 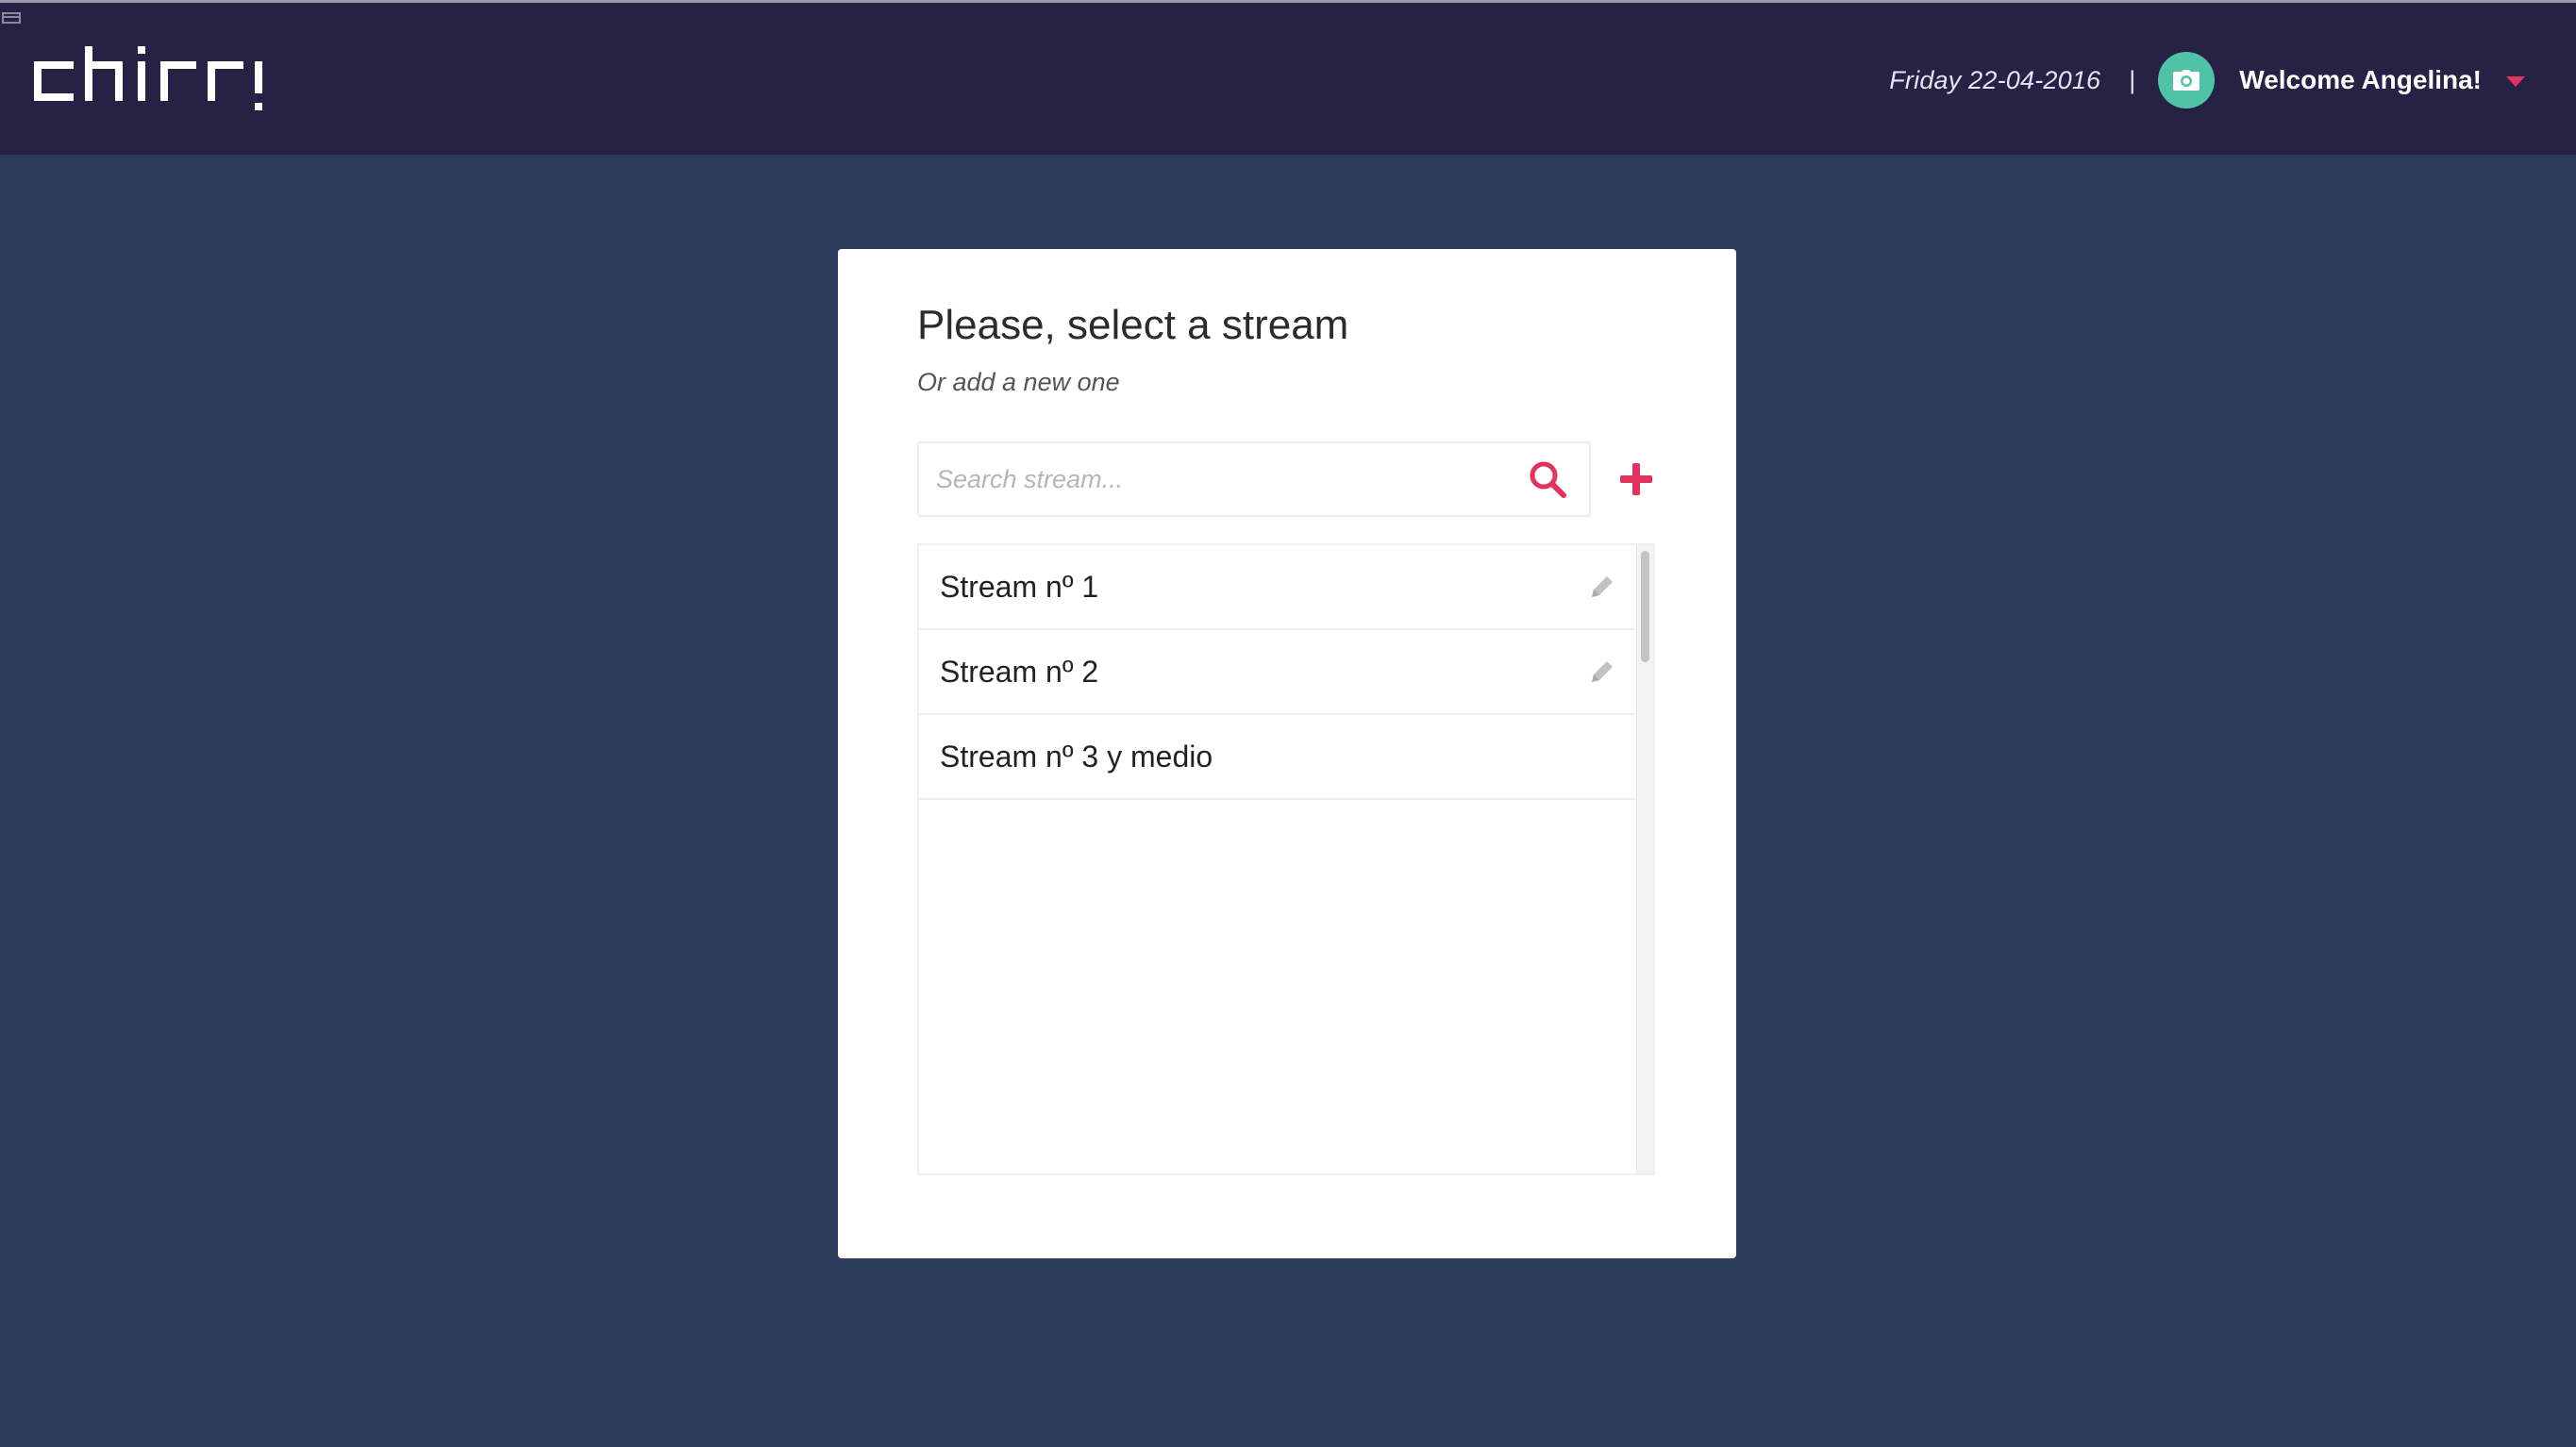 What do you see at coordinates (1018, 382) in the screenshot?
I see `page-subtitle: Or add a new one` at bounding box center [1018, 382].